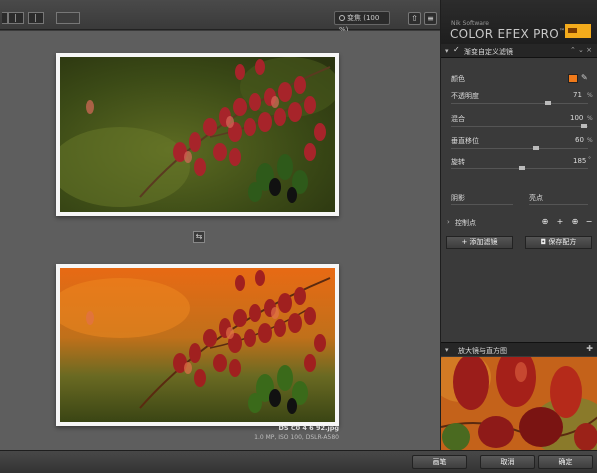  What do you see at coordinates (589, 222) in the screenshot?
I see `remove-control-point-icon: −` at bounding box center [589, 222].